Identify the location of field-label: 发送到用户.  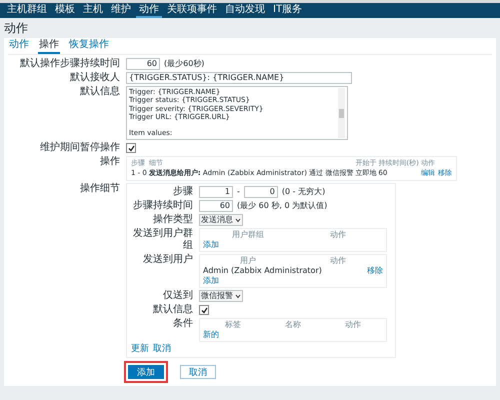
(167, 260).